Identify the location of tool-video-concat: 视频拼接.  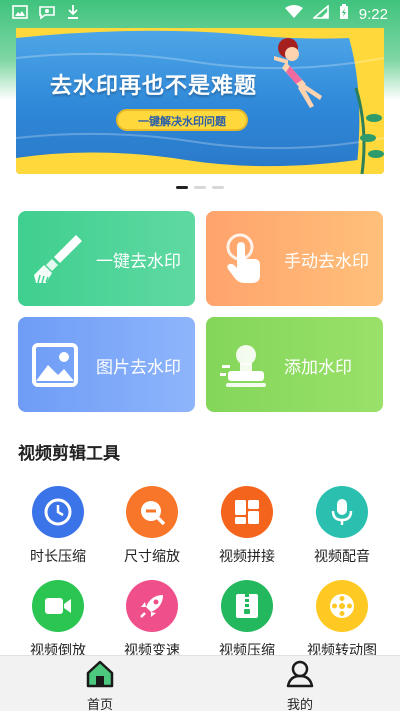
(247, 526).